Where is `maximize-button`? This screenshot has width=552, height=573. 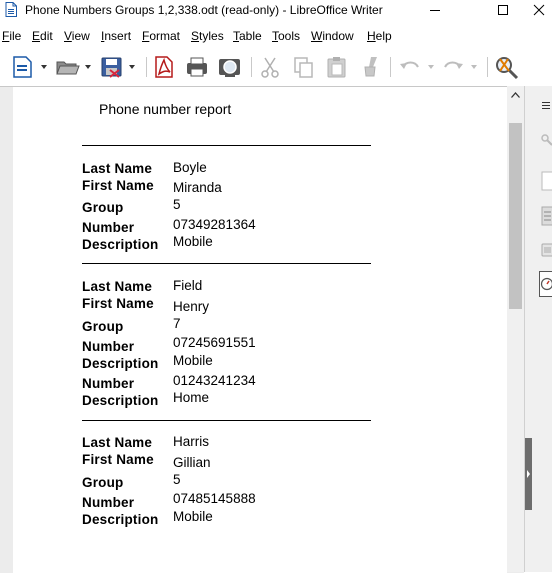
maximize-button is located at coordinates (503, 11).